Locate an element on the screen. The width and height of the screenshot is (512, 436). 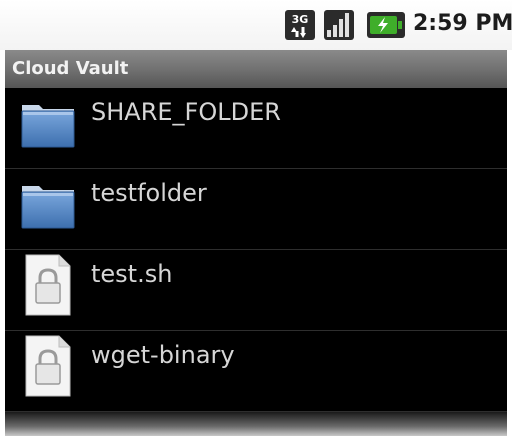
list-bottom-edge is located at coordinates (256, 424).